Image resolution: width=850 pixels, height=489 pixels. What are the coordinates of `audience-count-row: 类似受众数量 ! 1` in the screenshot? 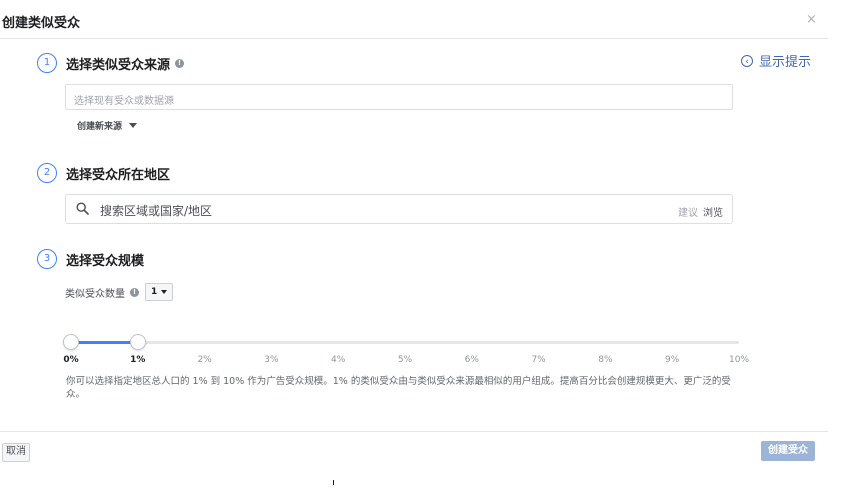 It's located at (119, 292).